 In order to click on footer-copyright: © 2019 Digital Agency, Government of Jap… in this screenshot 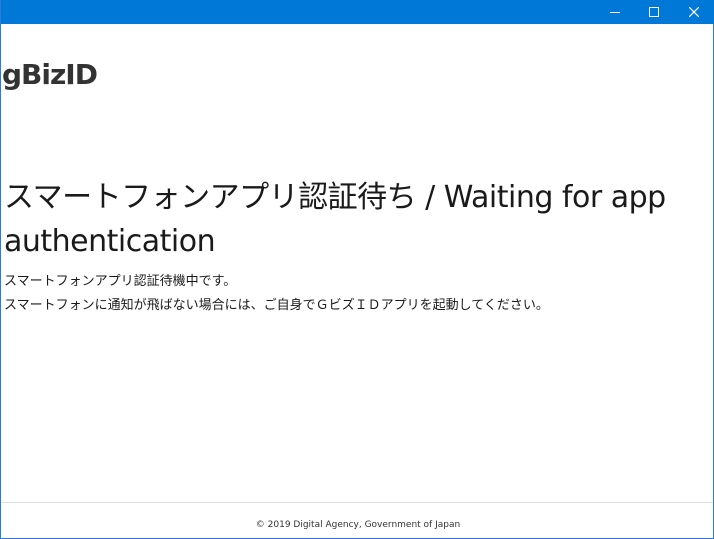, I will do `click(358, 525)`.